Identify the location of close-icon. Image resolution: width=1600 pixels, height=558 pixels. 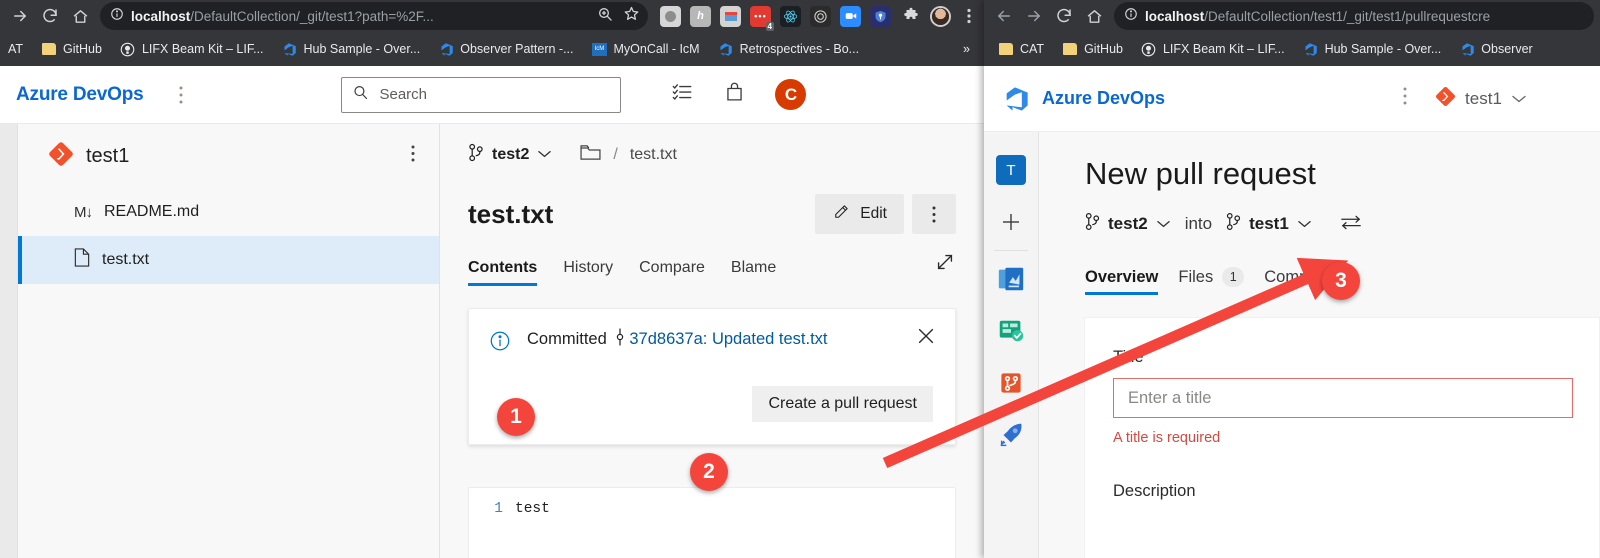
(926, 338).